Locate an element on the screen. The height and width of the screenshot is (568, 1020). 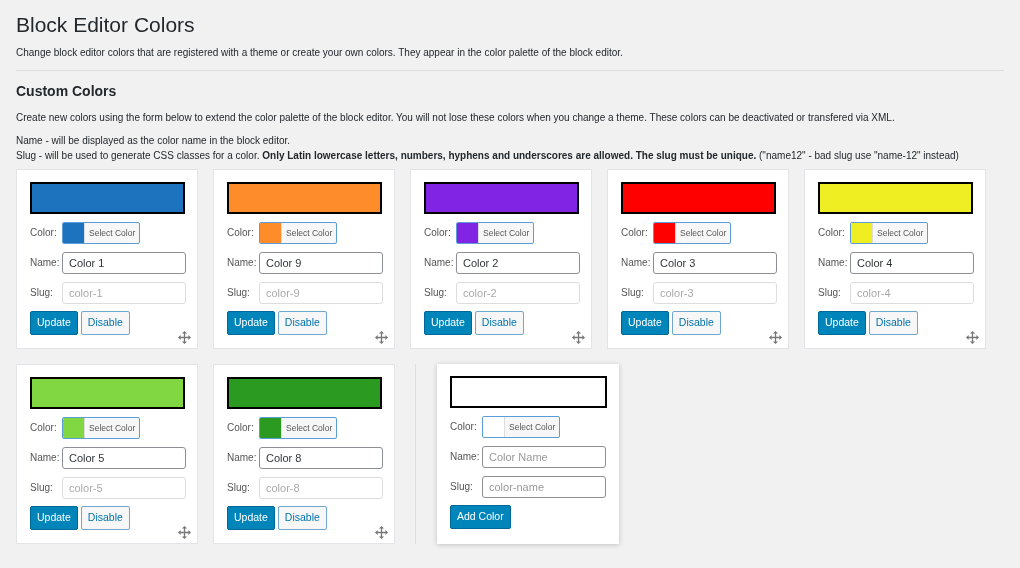
description-text: Create new colors using the form below to extend the color palette of the block editor. You will not lose these colors when you change a theme. These colors can be deactivated or transfered via XML. is located at coordinates (456, 118).